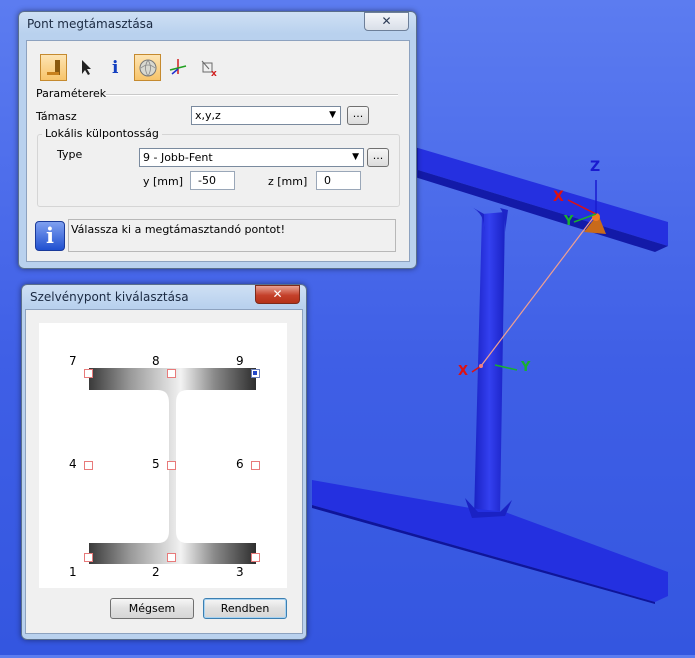  Describe the element at coordinates (156, 361) in the screenshot. I see `point-label-8: 8` at that location.